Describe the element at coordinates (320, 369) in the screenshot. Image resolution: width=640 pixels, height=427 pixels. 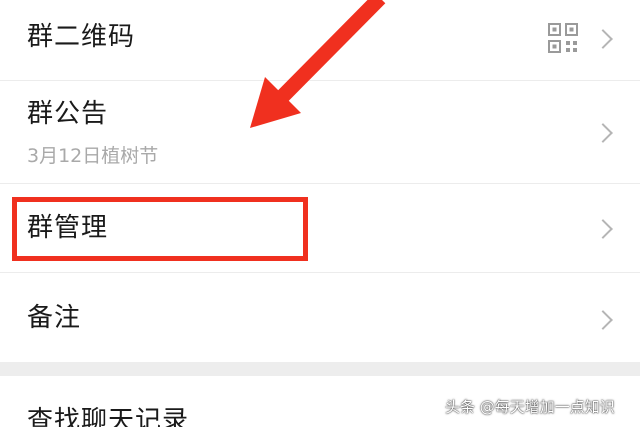
I see `section-separator` at that location.